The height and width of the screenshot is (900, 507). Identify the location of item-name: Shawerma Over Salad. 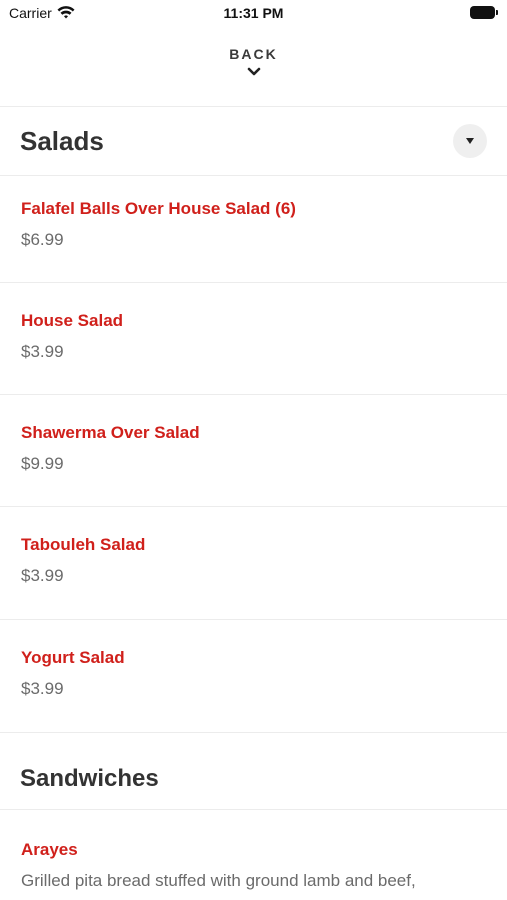
(110, 432).